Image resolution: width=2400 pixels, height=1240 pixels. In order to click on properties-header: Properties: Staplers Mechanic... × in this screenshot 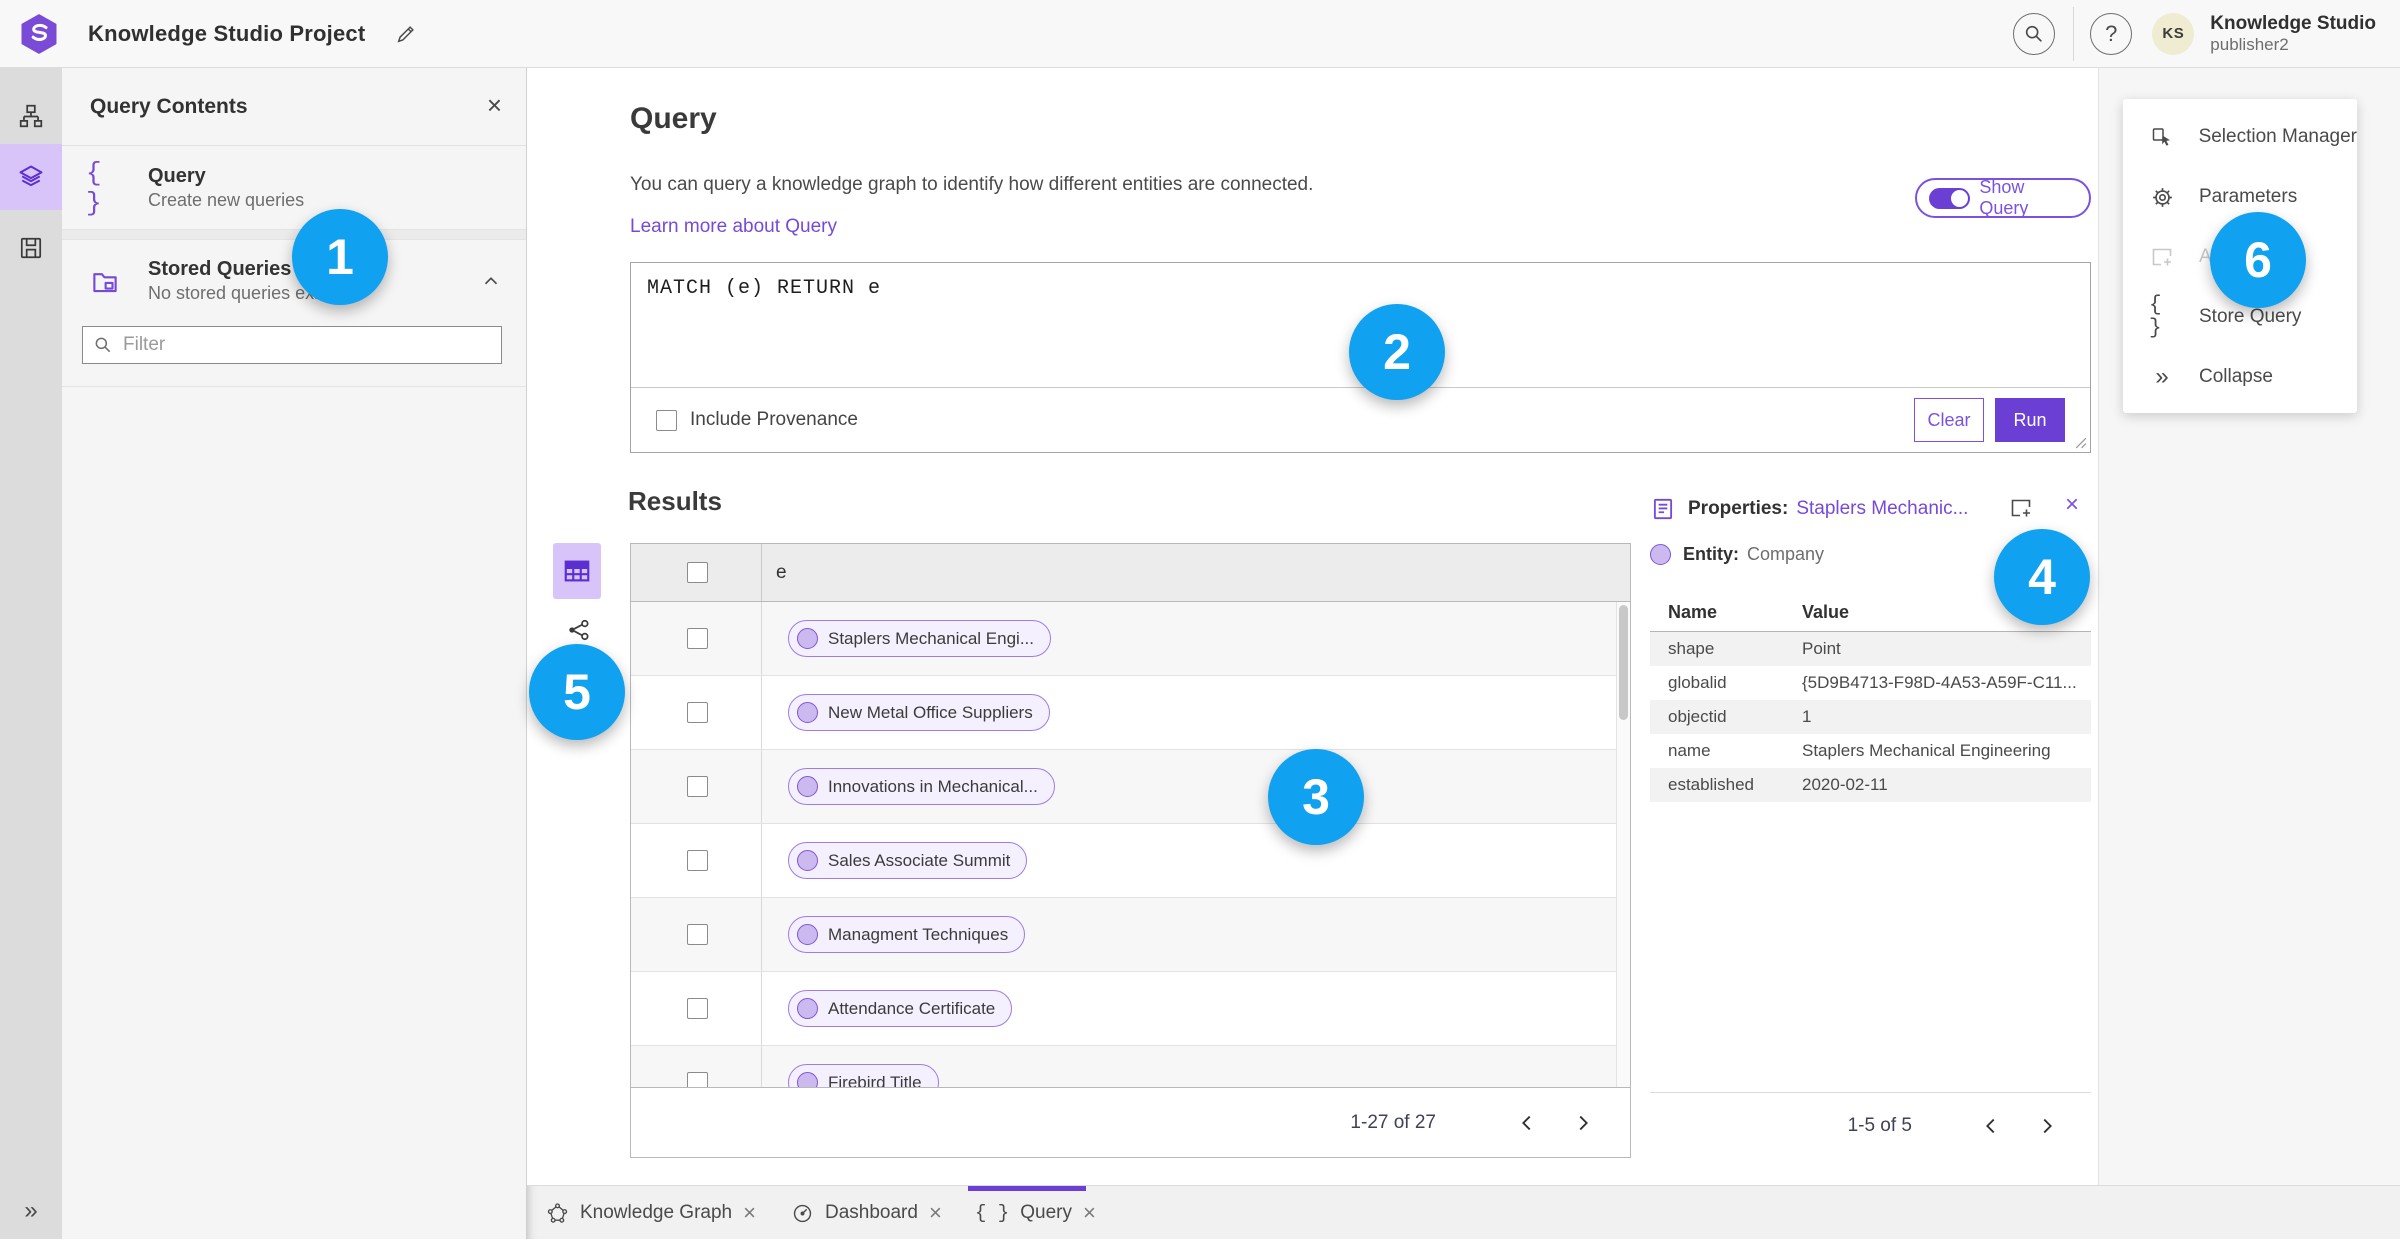, I will do `click(1870, 509)`.